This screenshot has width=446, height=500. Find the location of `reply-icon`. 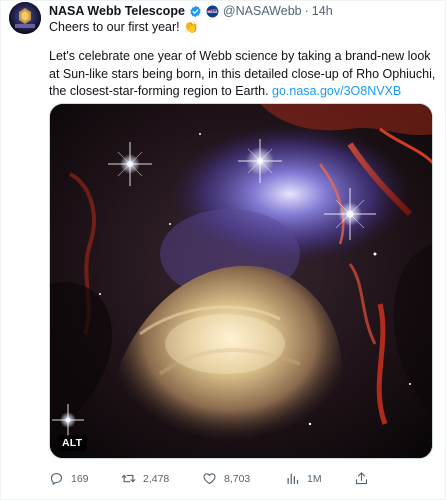

reply-icon is located at coordinates (56, 478).